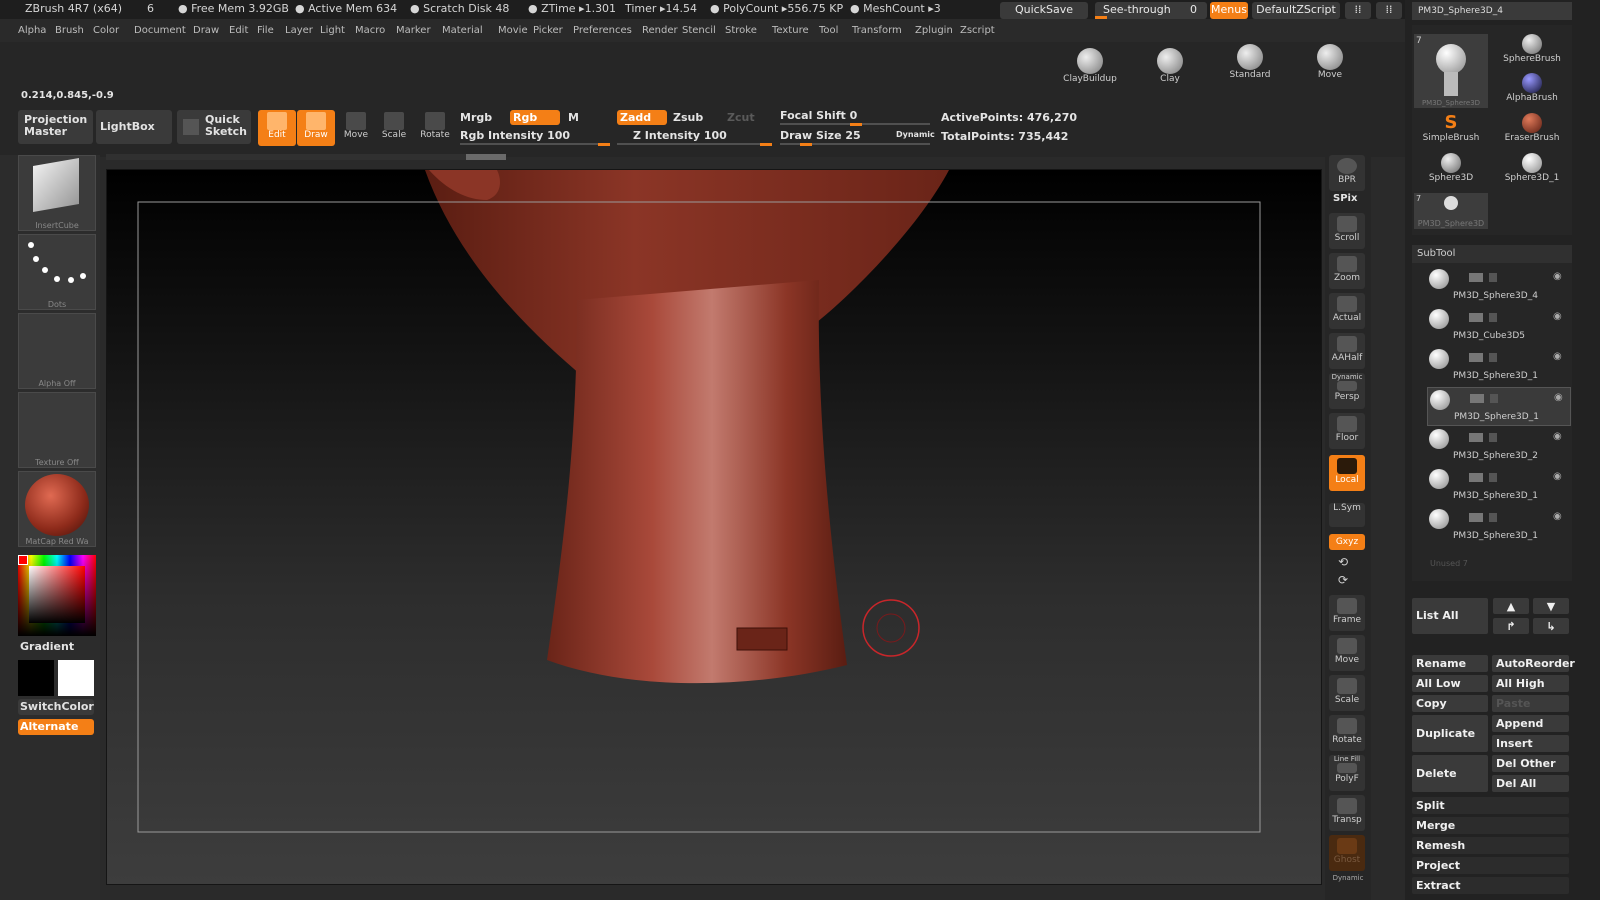 Image resolution: width=1600 pixels, height=900 pixels. What do you see at coordinates (435, 128) in the screenshot?
I see `rotate-button: Rotate` at bounding box center [435, 128].